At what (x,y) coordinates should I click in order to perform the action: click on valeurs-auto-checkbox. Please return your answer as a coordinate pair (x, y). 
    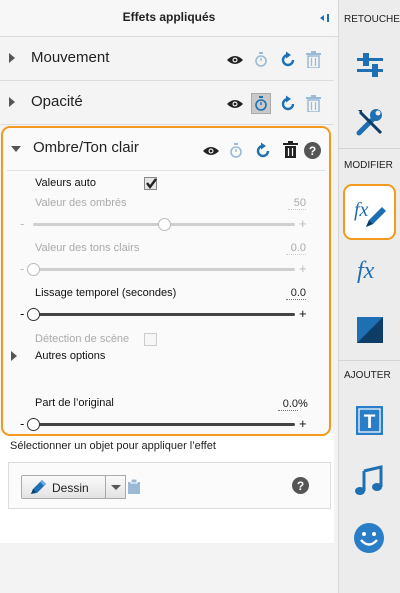
    Looking at the image, I should click on (150, 183).